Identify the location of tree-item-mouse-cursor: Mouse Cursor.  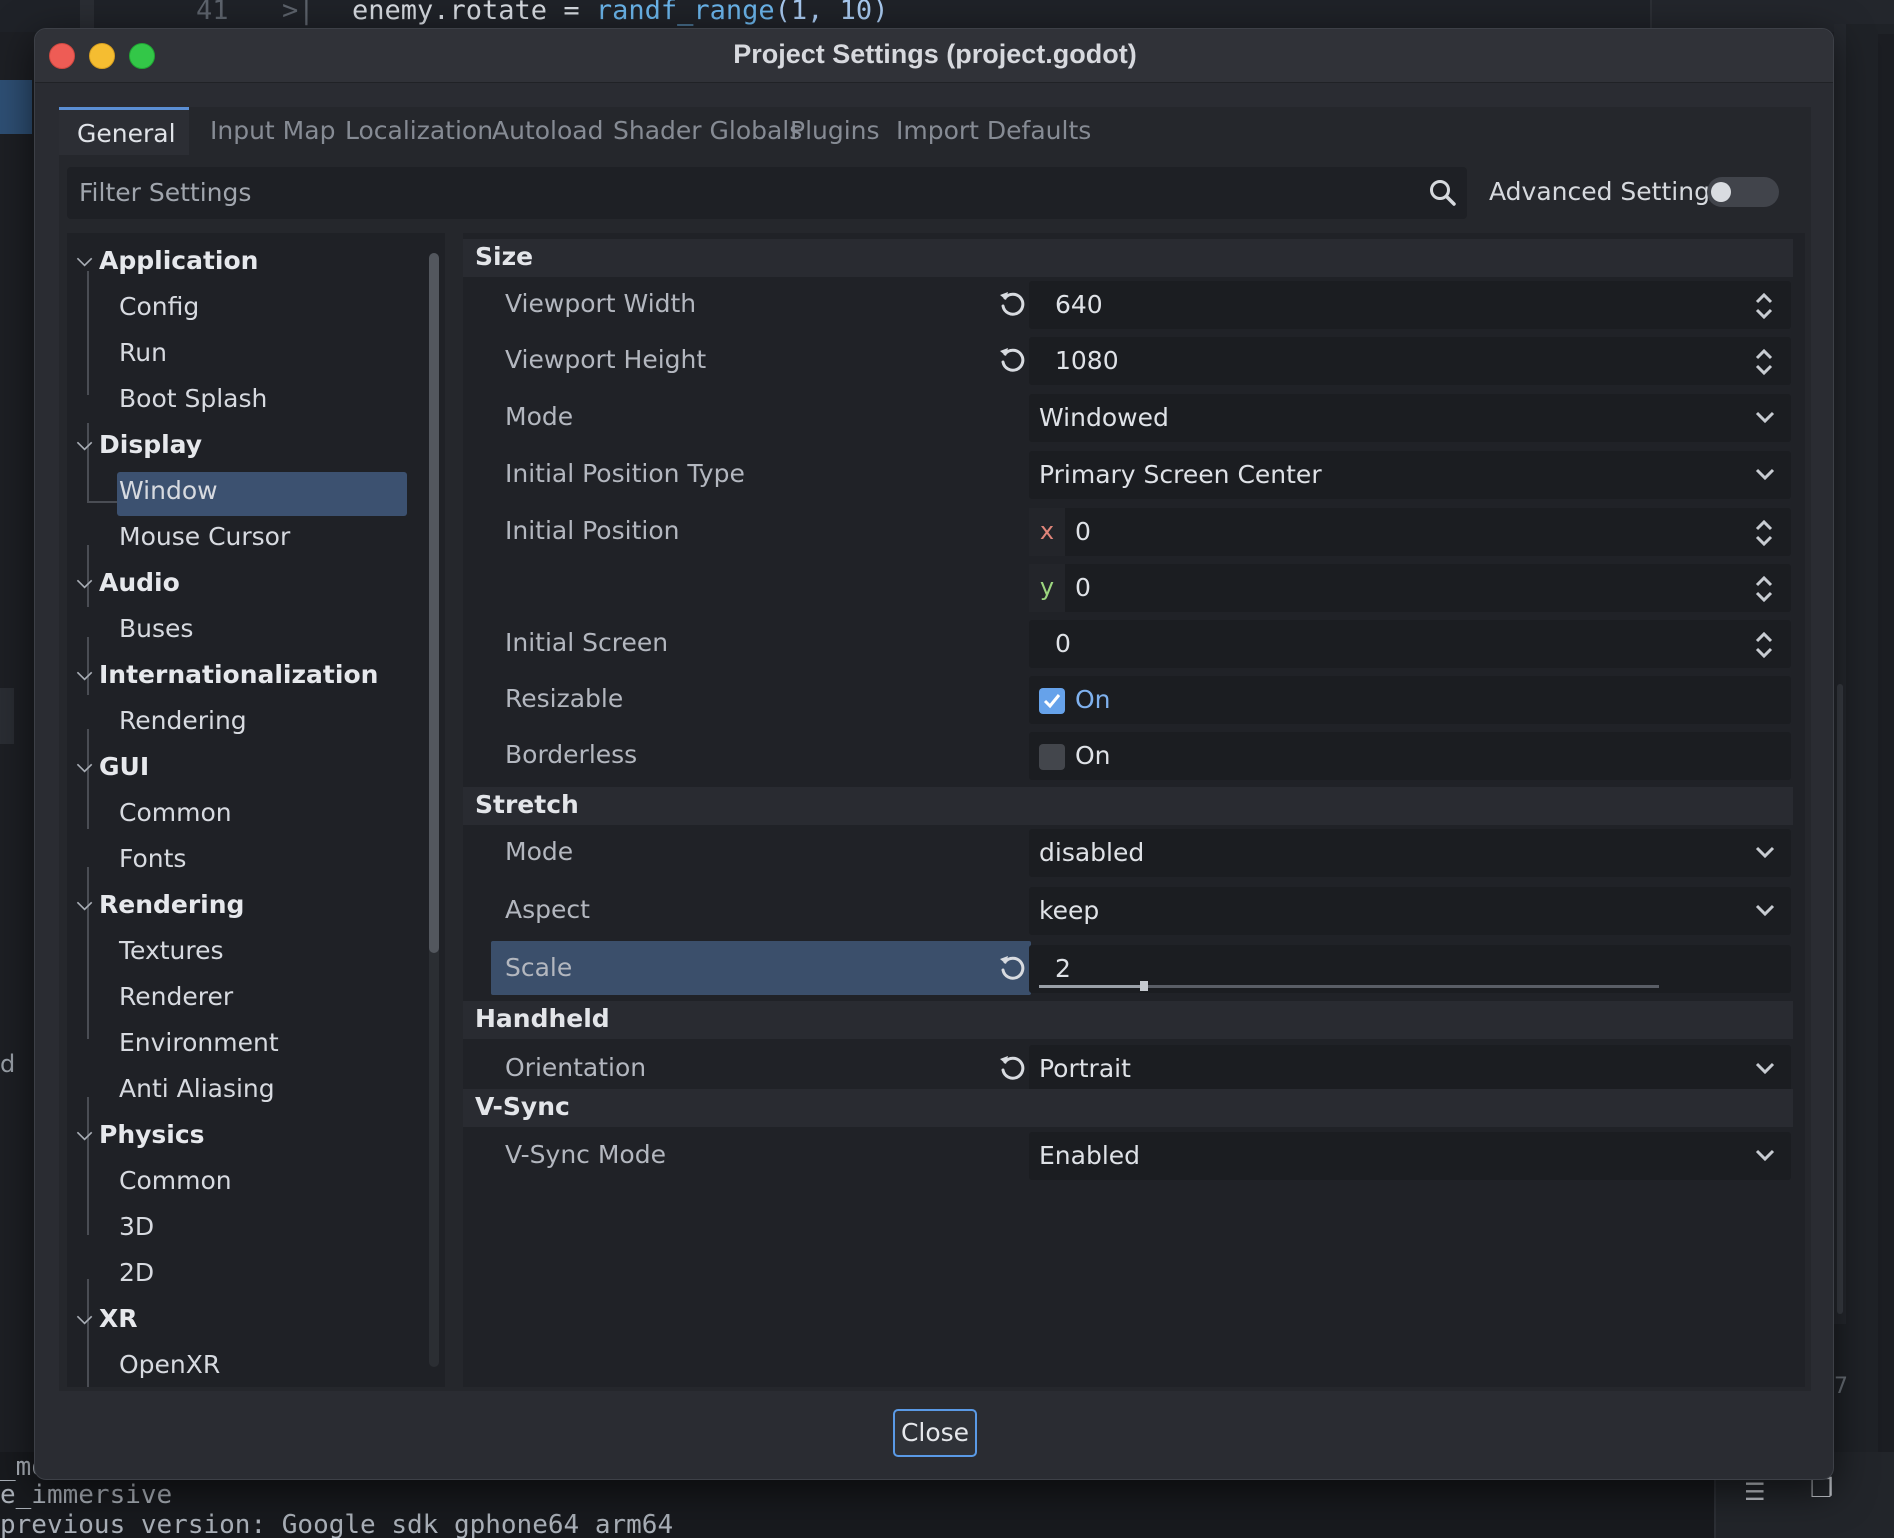
(256, 540).